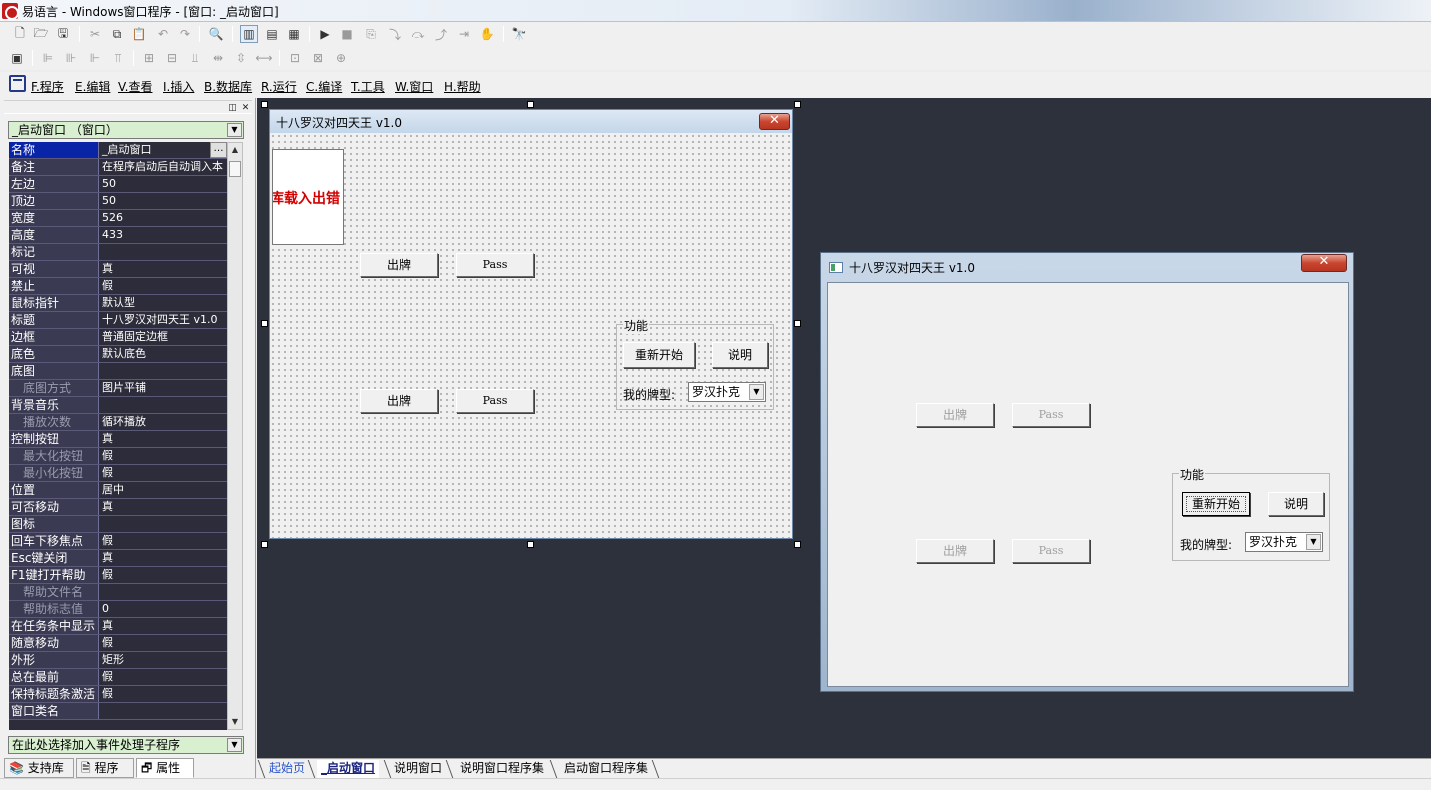  I want to click on step-into-icon: ⤵, so click(395, 34).